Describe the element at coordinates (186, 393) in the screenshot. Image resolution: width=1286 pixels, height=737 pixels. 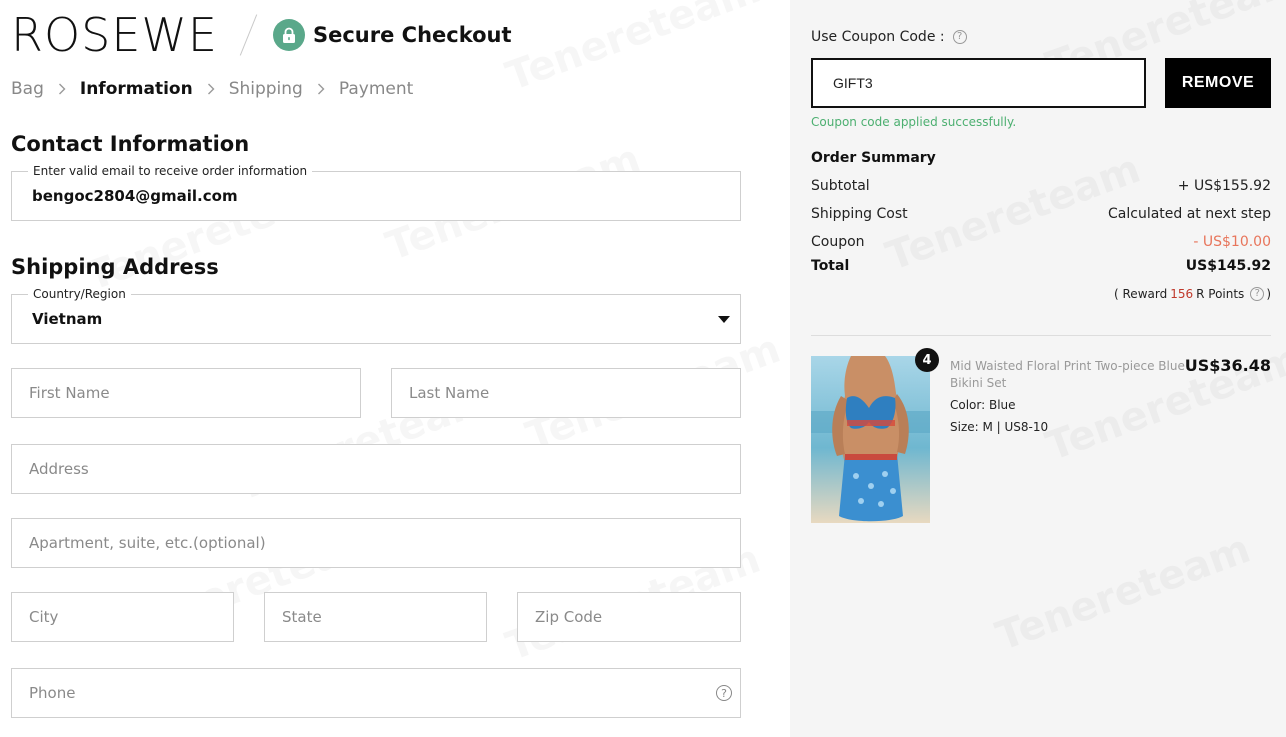
I see `first-name-field: First Name` at that location.